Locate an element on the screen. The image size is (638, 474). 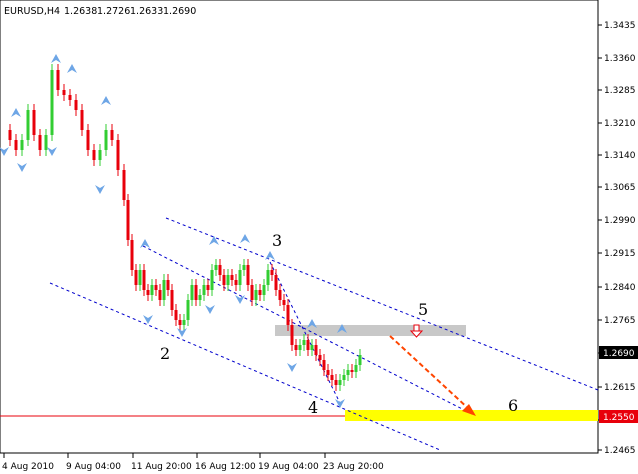
price-tick-label: 1.3065 is located at coordinates (620, 188).